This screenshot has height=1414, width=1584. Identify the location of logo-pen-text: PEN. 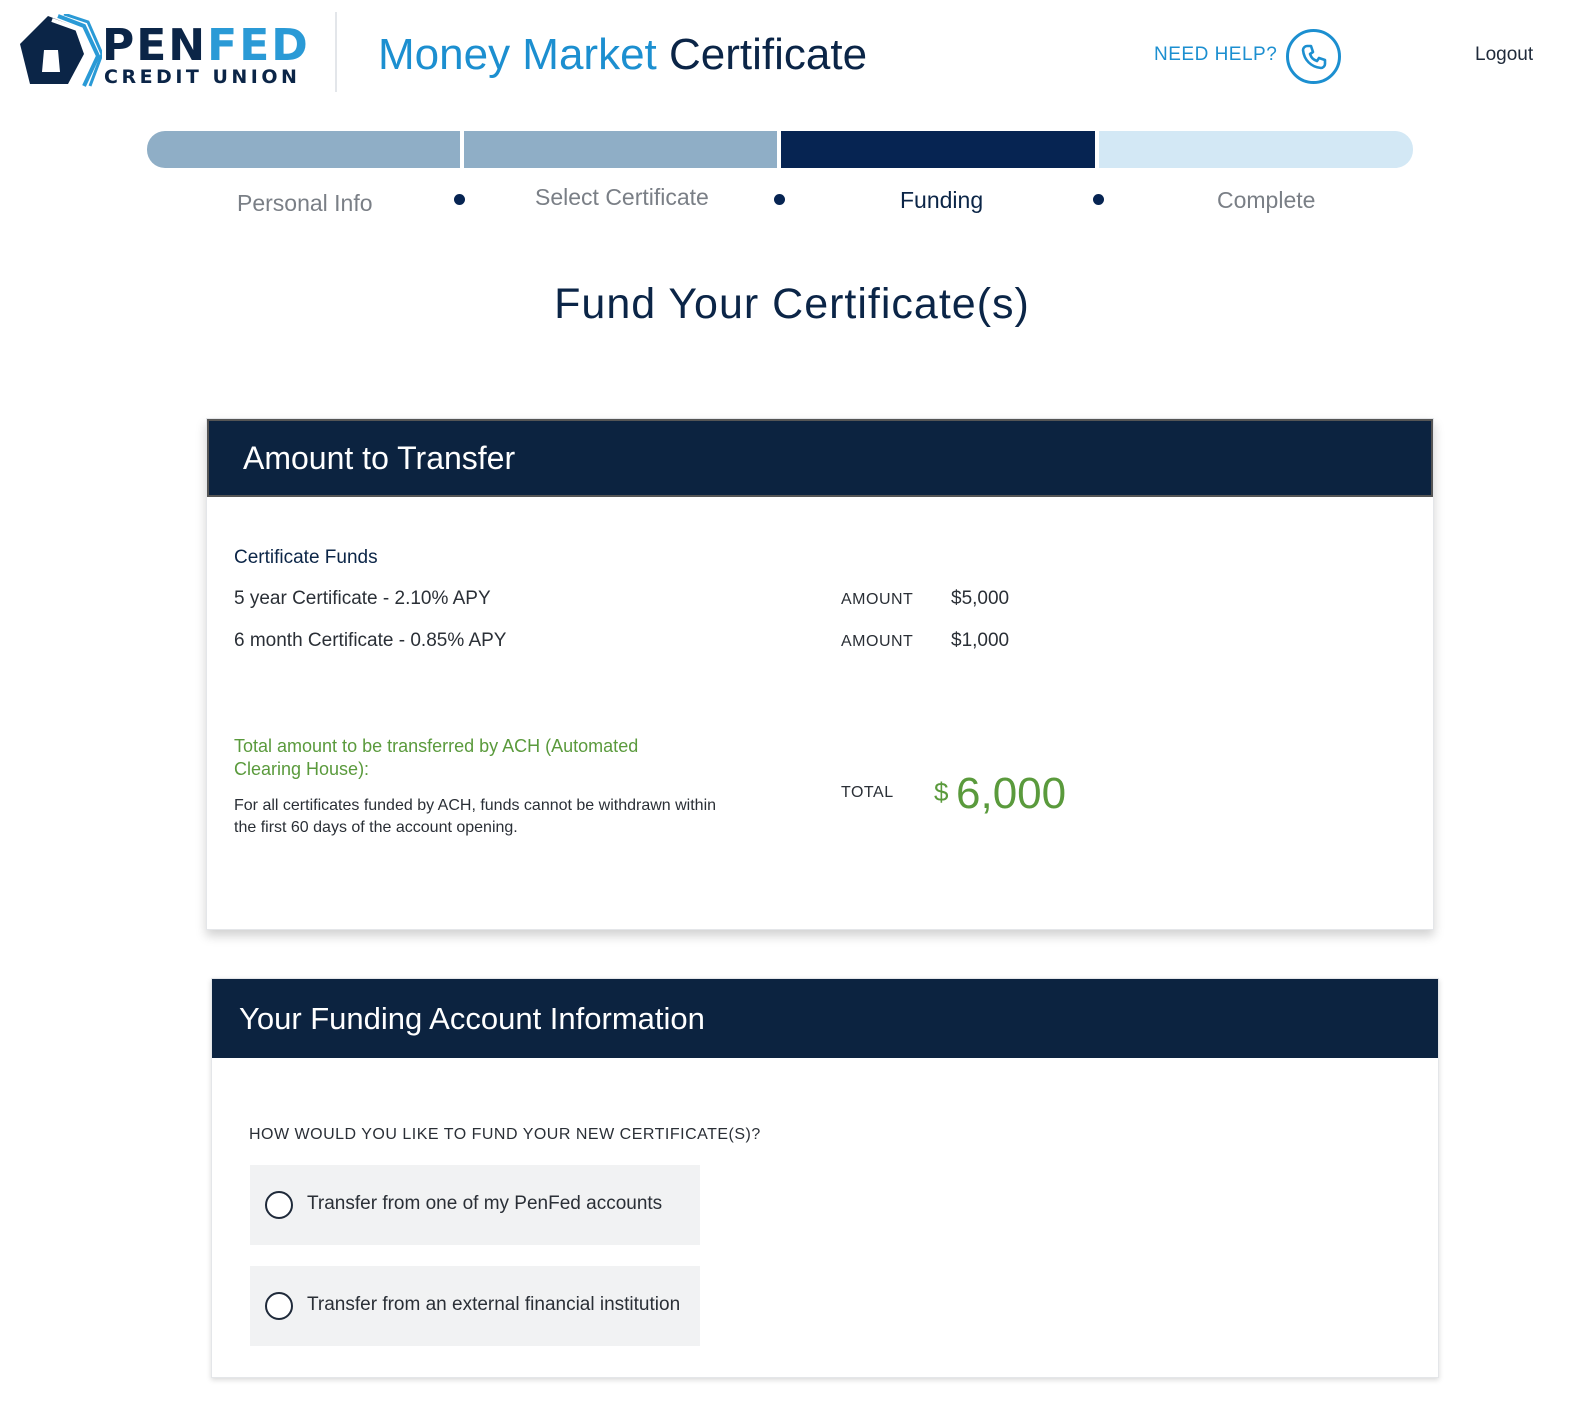
(155, 45).